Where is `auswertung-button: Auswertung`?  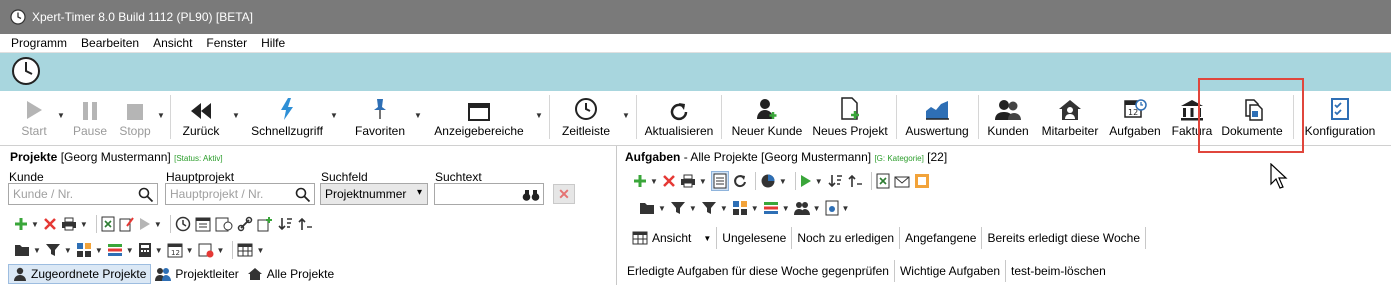
auswertung-button: Auswertung is located at coordinates (937, 118).